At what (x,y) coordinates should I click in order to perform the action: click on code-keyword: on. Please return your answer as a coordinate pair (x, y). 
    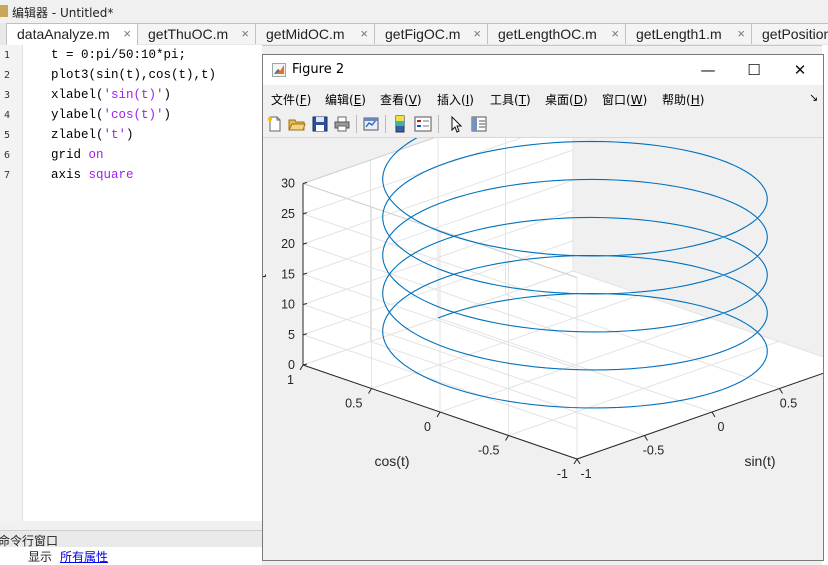
    Looking at the image, I should click on (96, 155).